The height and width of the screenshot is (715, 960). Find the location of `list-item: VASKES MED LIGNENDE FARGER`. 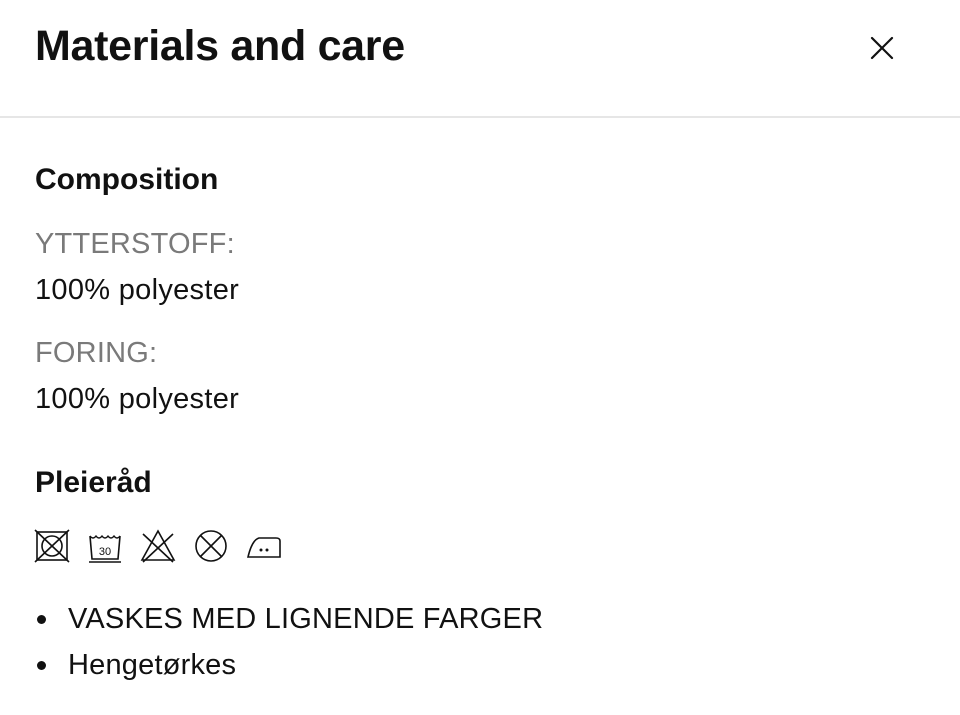

list-item: VASKES MED LIGNENDE FARGER is located at coordinates (289, 621).